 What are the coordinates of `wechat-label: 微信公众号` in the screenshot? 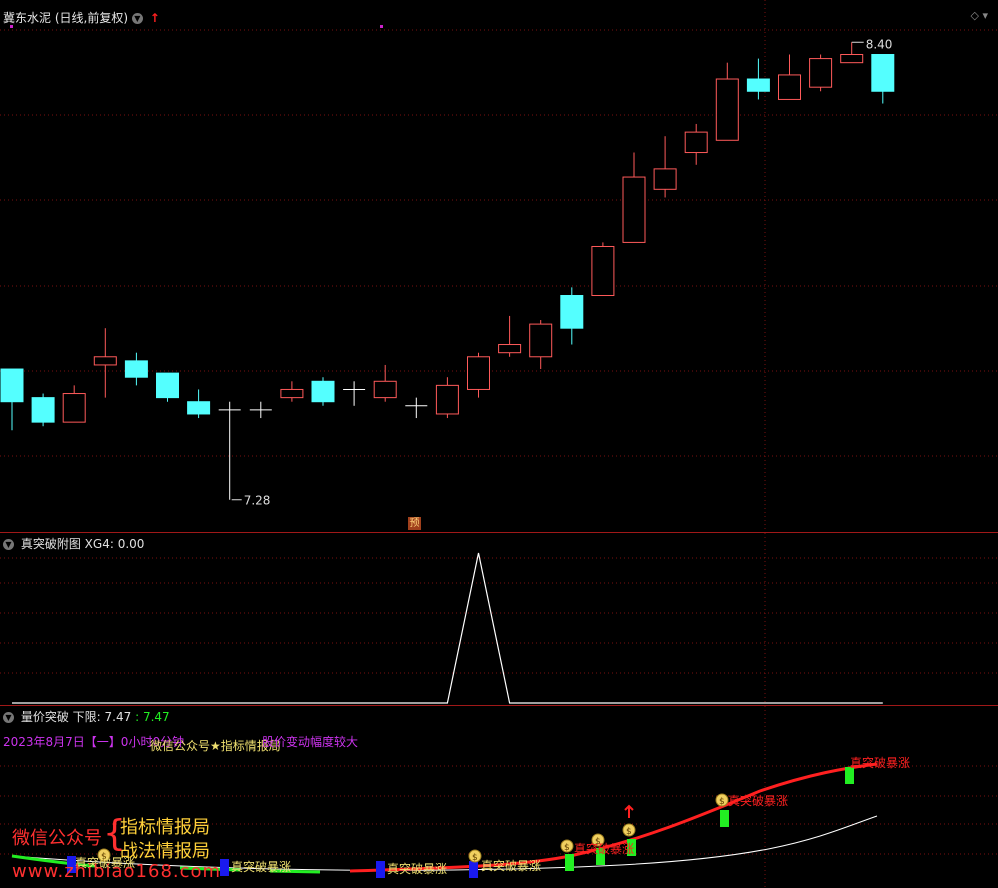 It's located at (57, 838).